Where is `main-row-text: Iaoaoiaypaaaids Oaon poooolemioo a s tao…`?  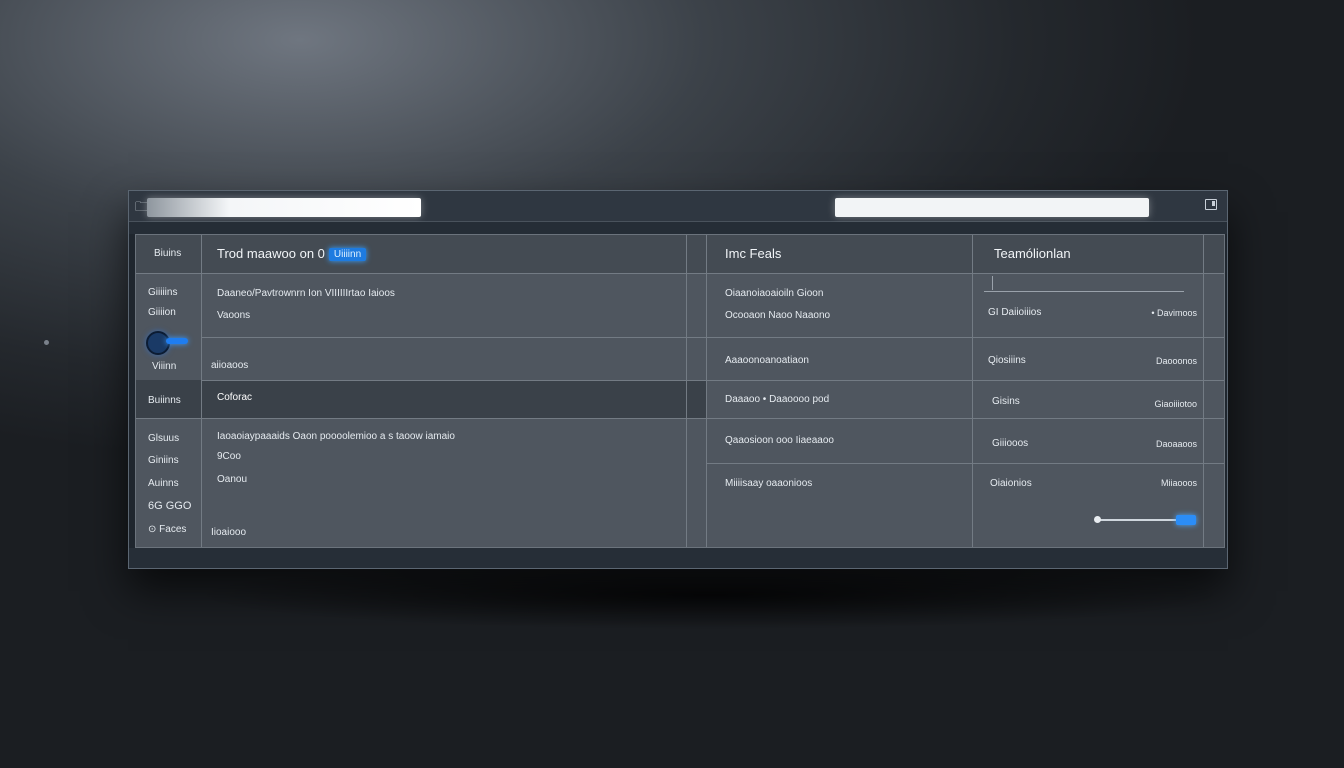
main-row-text: Iaoaoiaypaaaids Oaon poooolemioo a s tao… is located at coordinates (336, 436).